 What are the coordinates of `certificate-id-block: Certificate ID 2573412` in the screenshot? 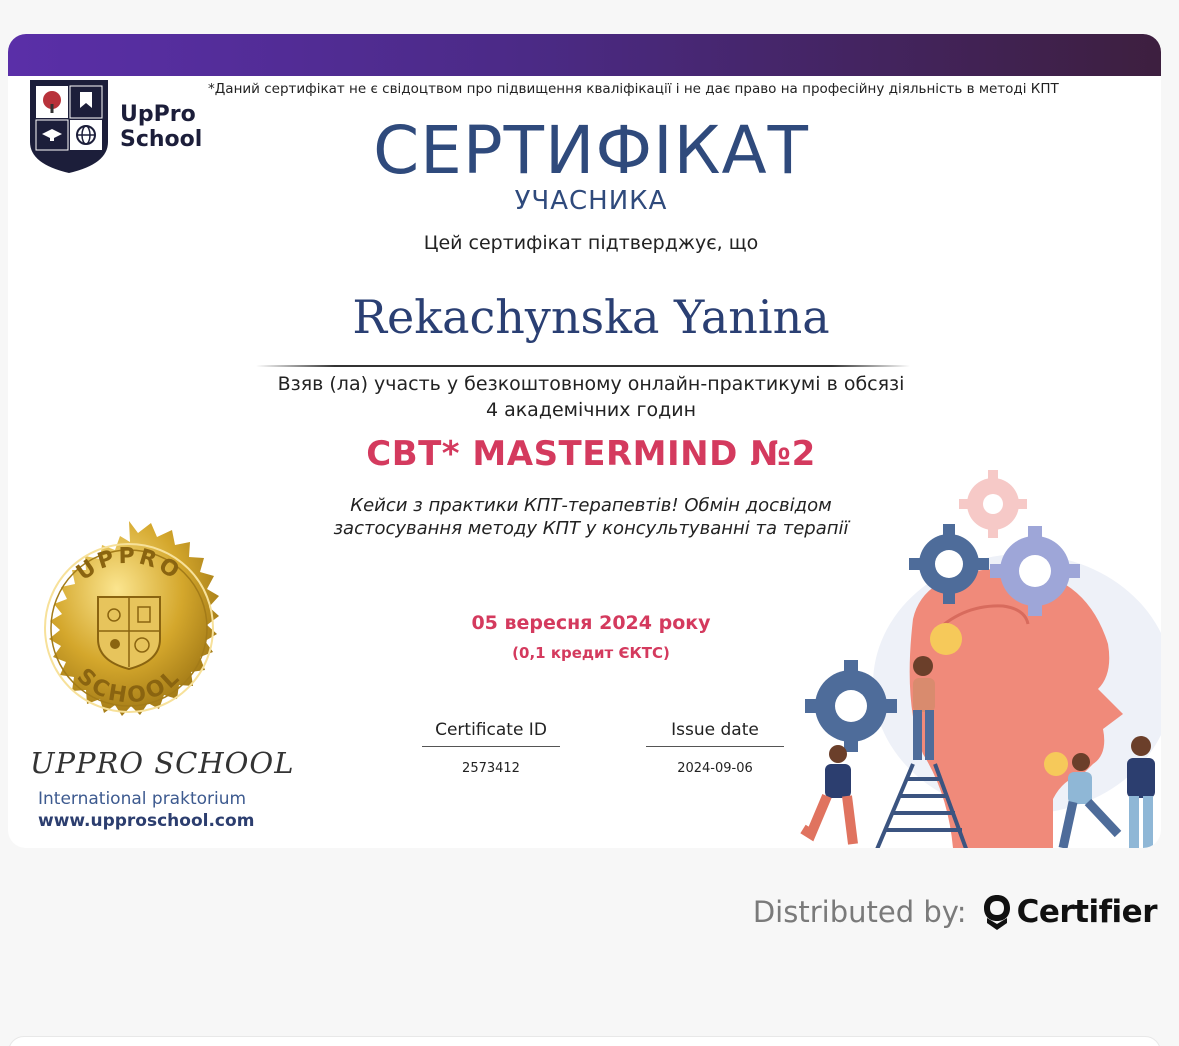 It's located at (491, 748).